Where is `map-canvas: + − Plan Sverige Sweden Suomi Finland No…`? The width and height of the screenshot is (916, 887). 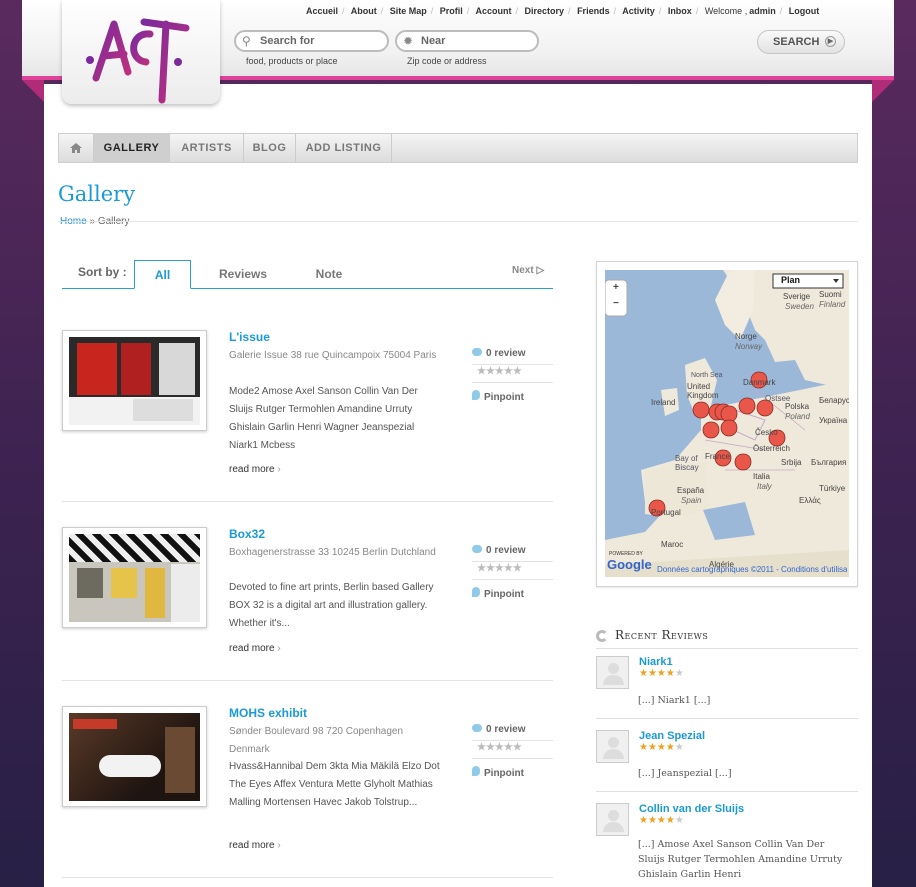 map-canvas: + − Plan Sverige Sweden Suomi Finland No… is located at coordinates (727, 423).